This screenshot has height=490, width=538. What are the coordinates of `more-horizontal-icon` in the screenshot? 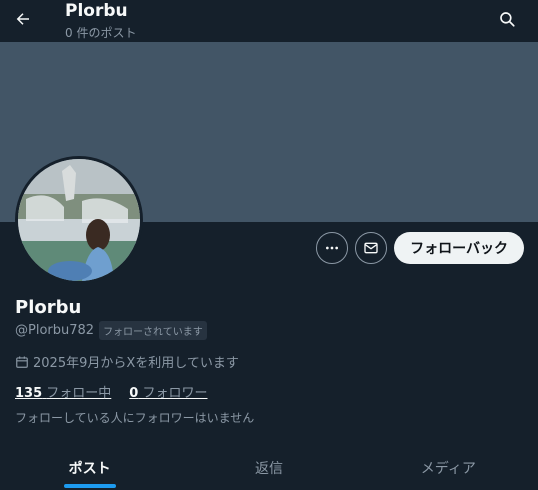 It's located at (332, 248).